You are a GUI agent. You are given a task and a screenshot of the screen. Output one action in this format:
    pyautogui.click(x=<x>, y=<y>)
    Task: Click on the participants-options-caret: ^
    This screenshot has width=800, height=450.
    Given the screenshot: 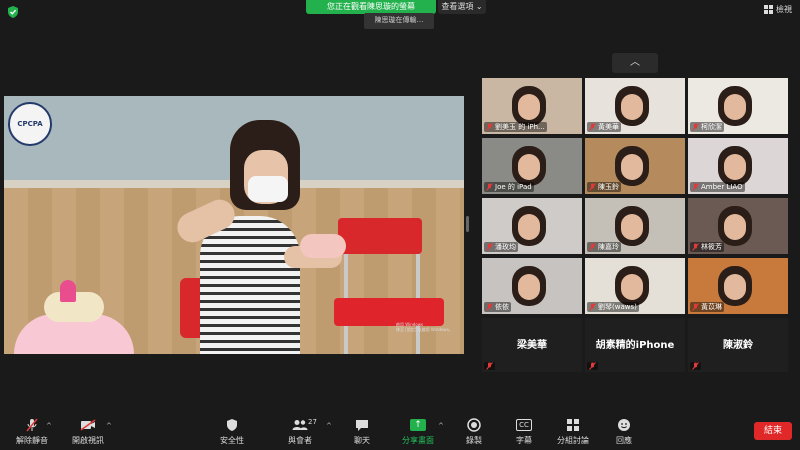 What is the action you would take?
    pyautogui.click(x=329, y=426)
    